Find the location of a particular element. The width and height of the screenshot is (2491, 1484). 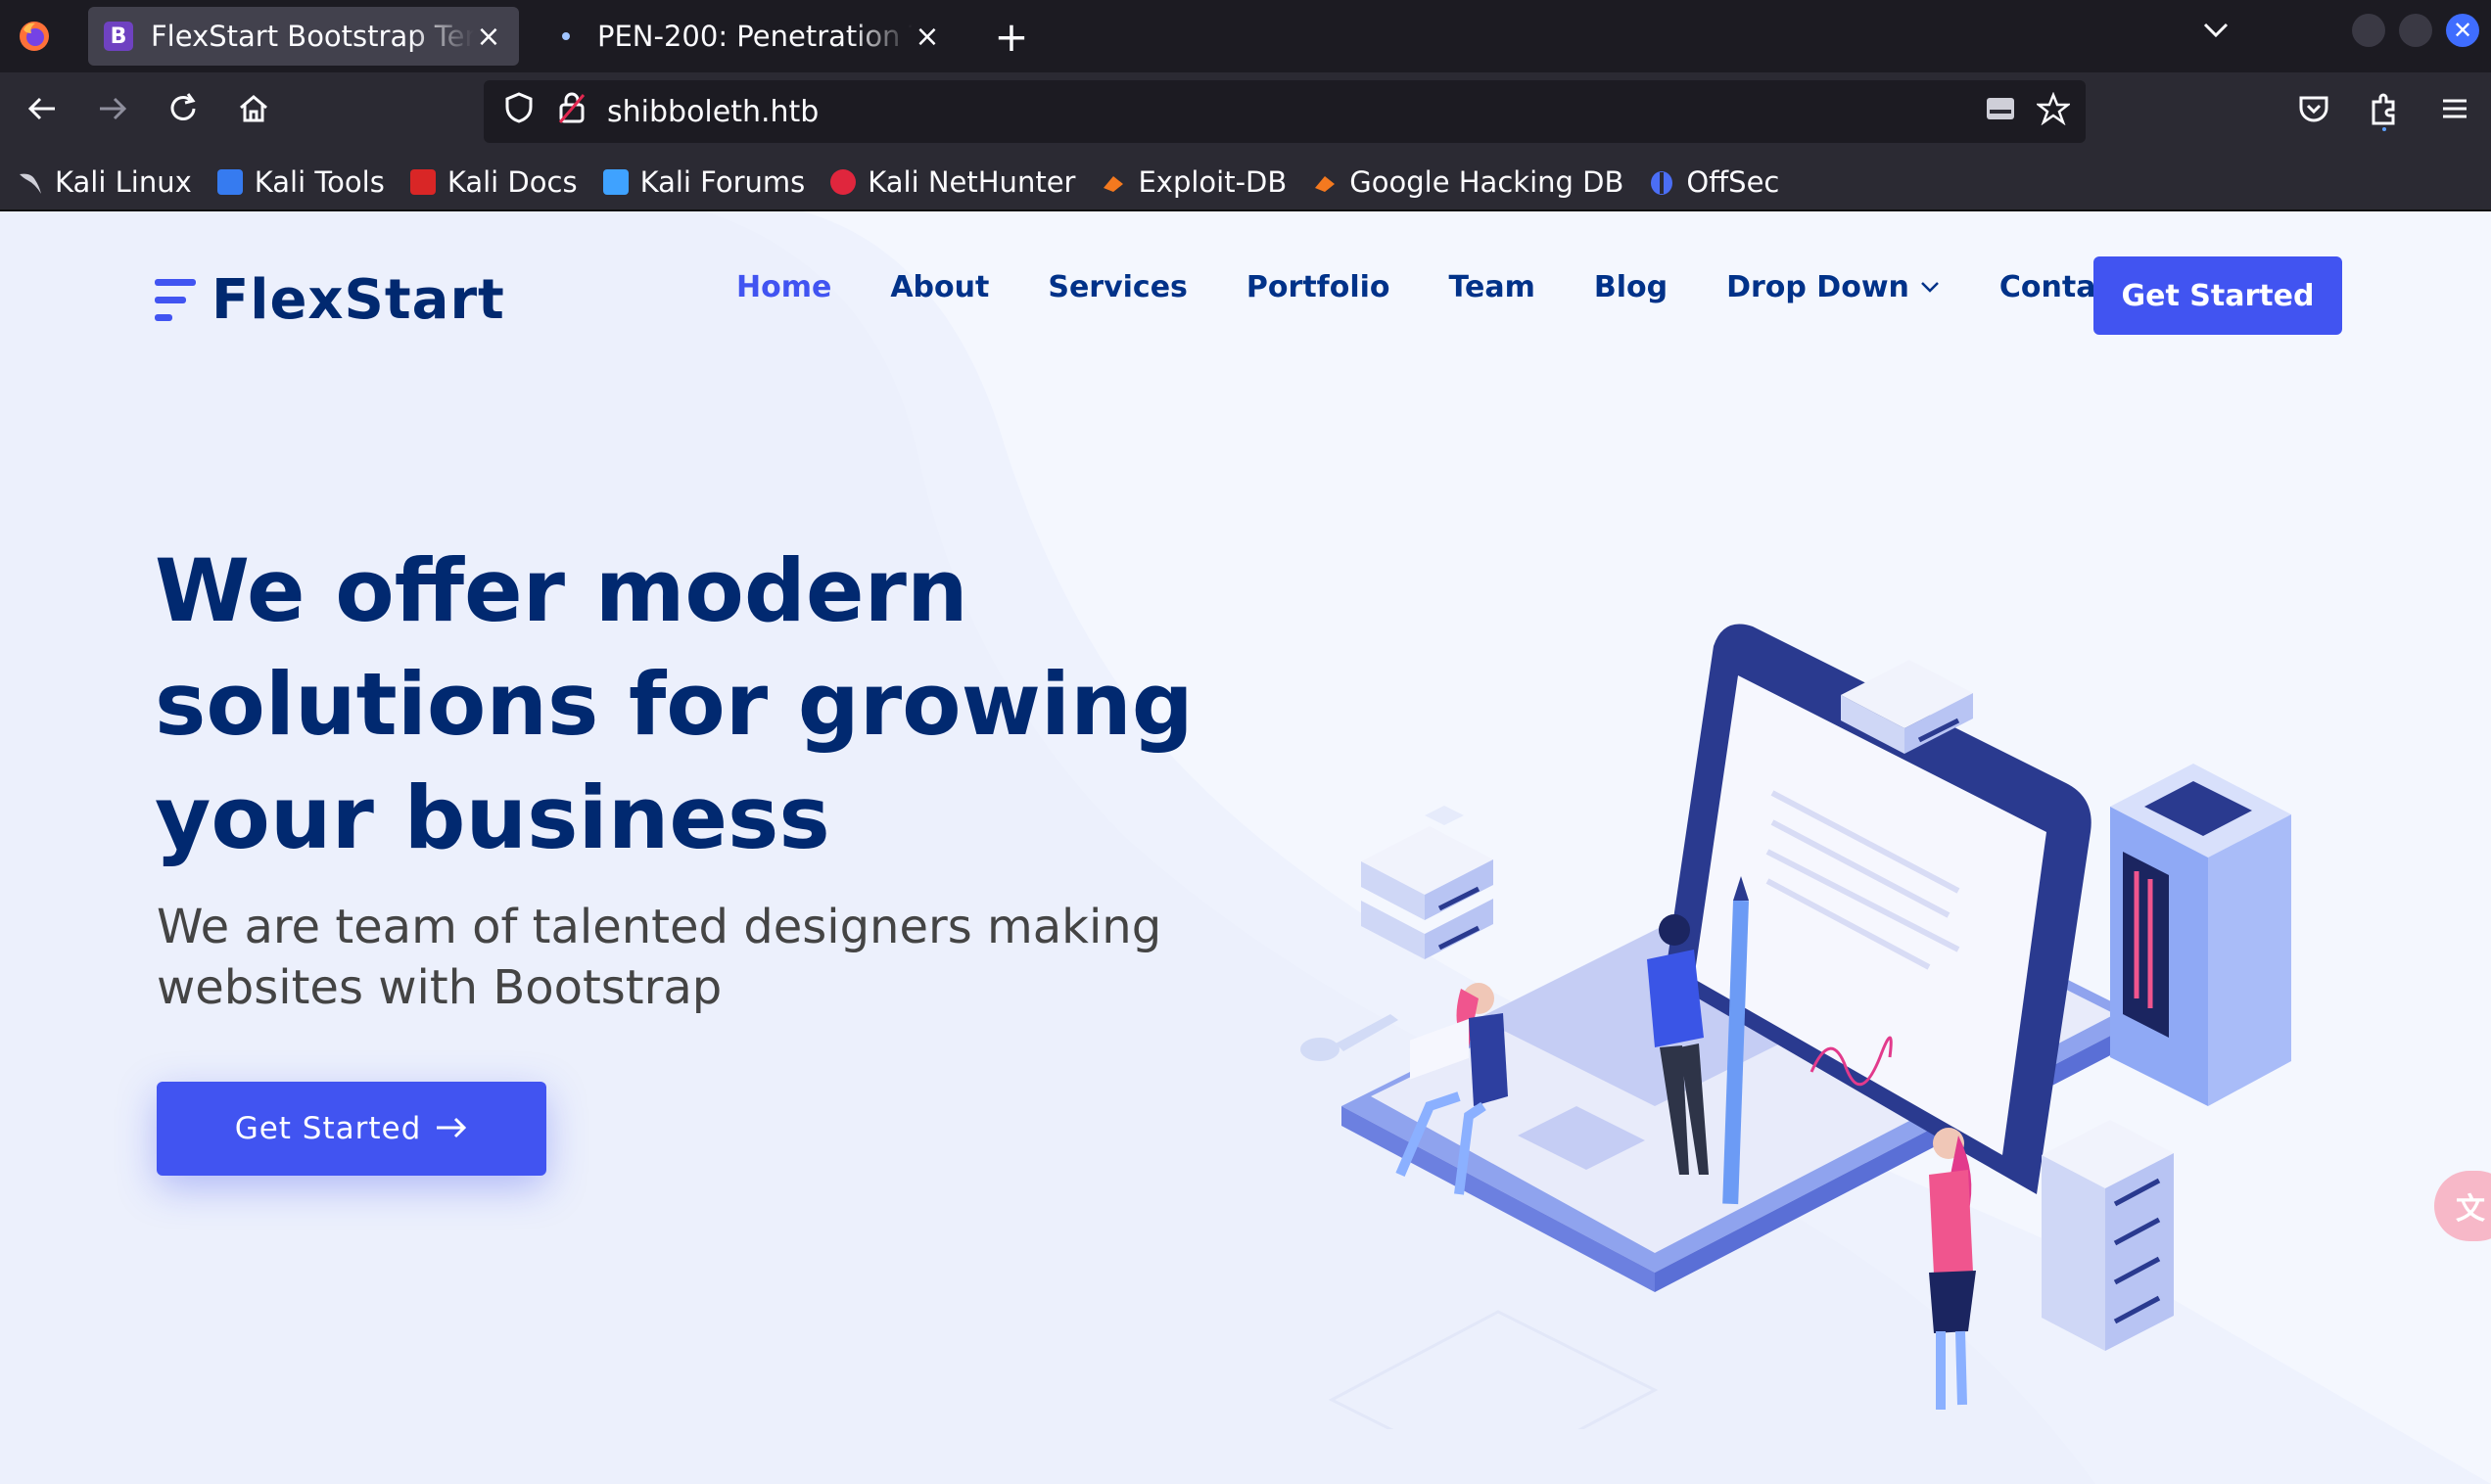

bootstrap-favicon-icon: B is located at coordinates (118, 36).